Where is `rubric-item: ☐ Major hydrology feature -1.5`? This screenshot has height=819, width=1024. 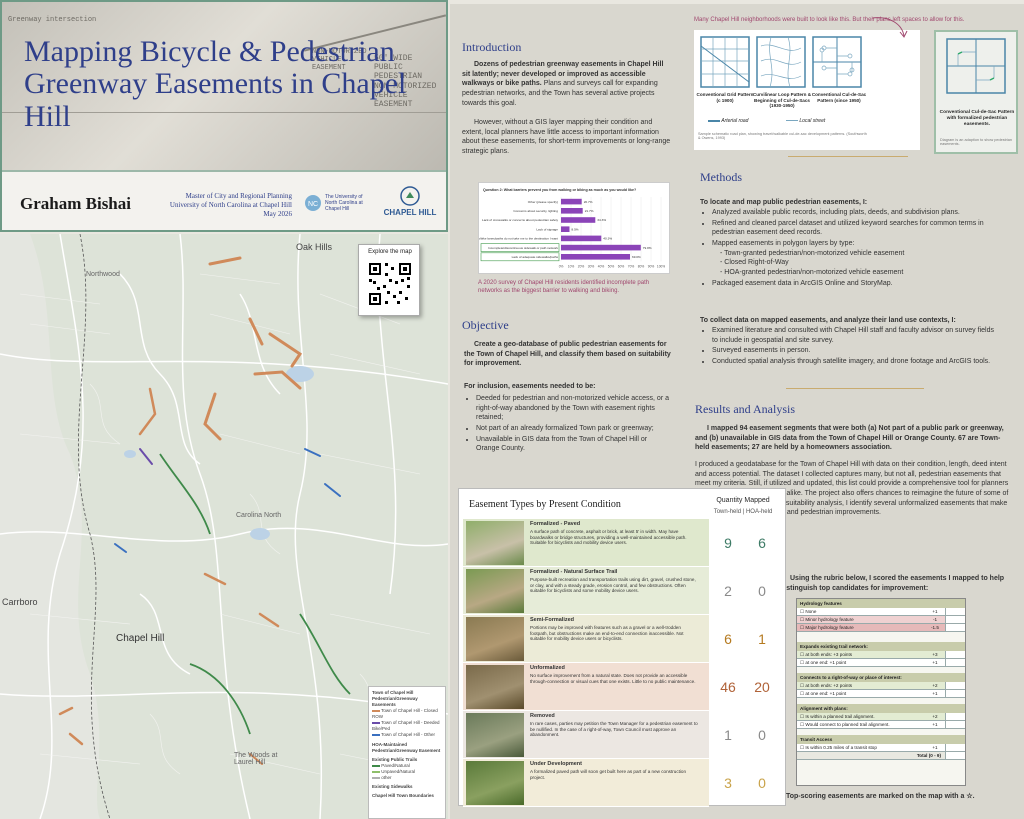 rubric-item: ☐ Major hydrology feature -1.5 is located at coordinates (881, 628).